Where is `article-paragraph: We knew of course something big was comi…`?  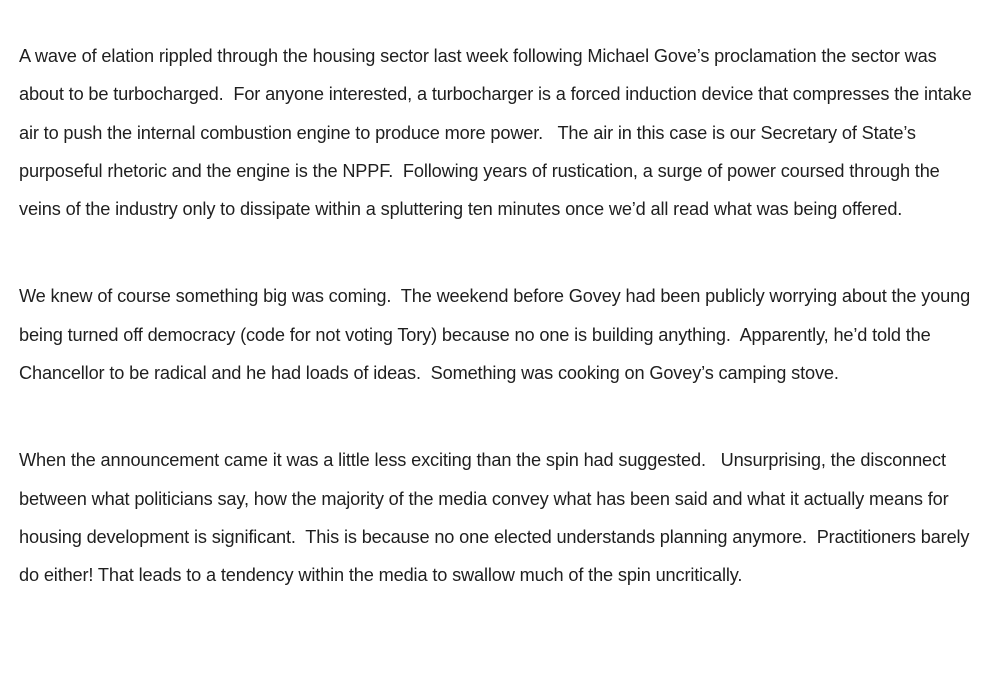
article-paragraph: We knew of course something big was comi… is located at coordinates (497, 335).